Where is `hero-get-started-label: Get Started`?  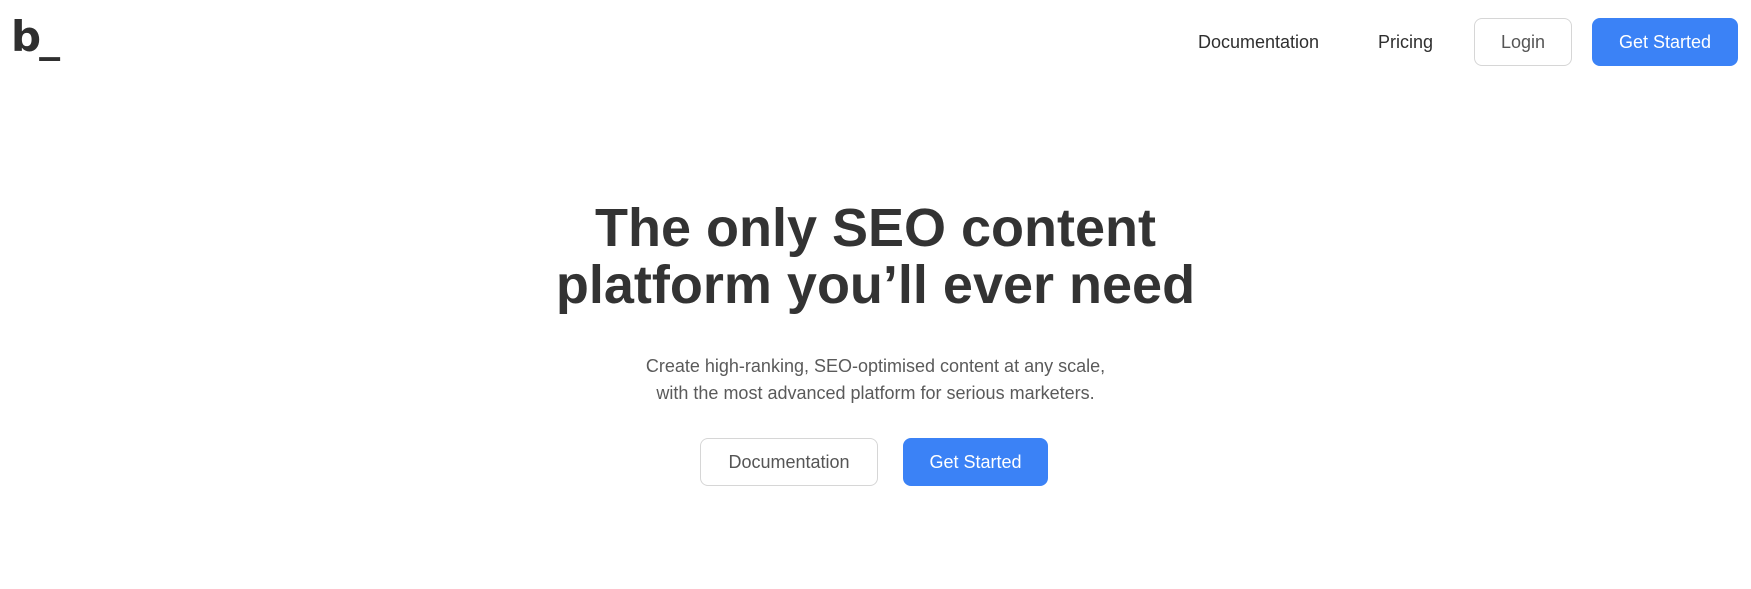
hero-get-started-label: Get Started is located at coordinates (975, 461).